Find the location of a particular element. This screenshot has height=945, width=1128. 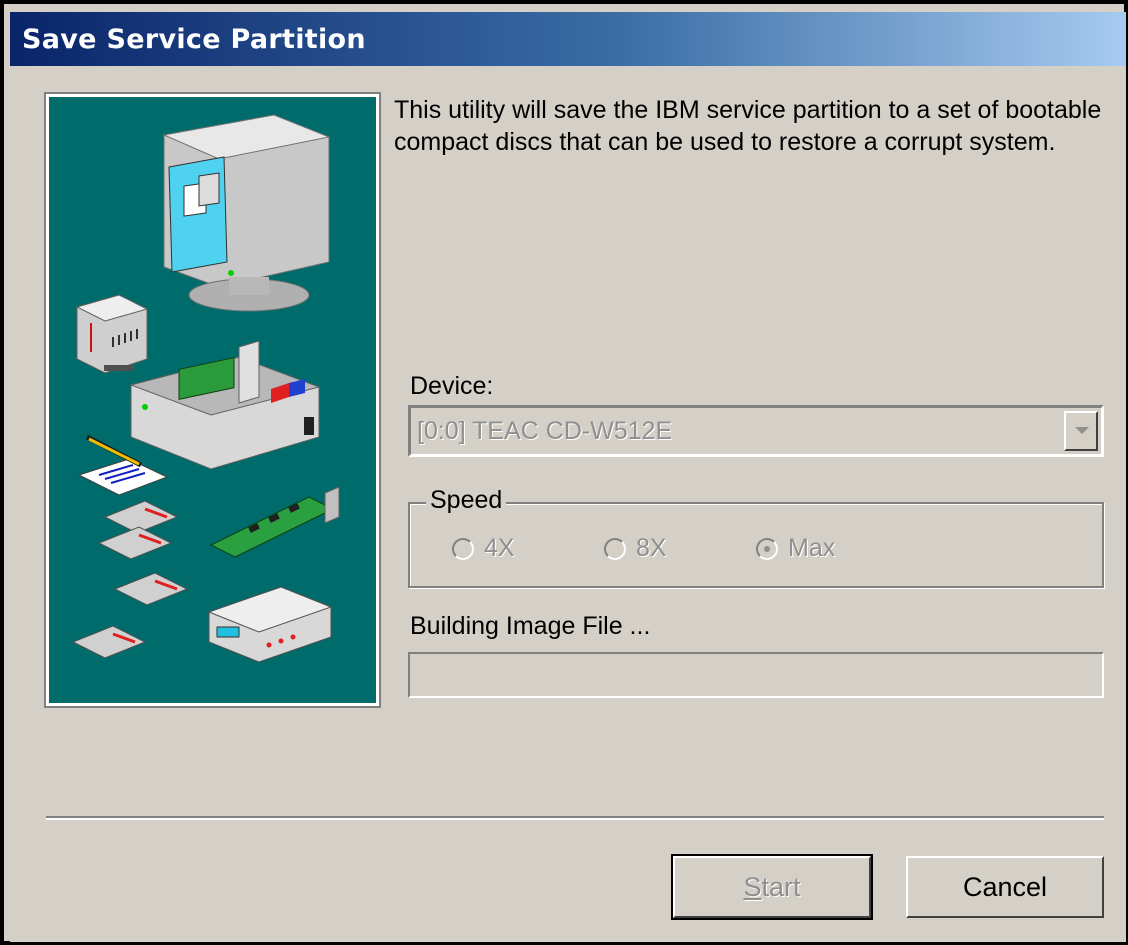

speed-radio-4x: 4X is located at coordinates (483, 548).